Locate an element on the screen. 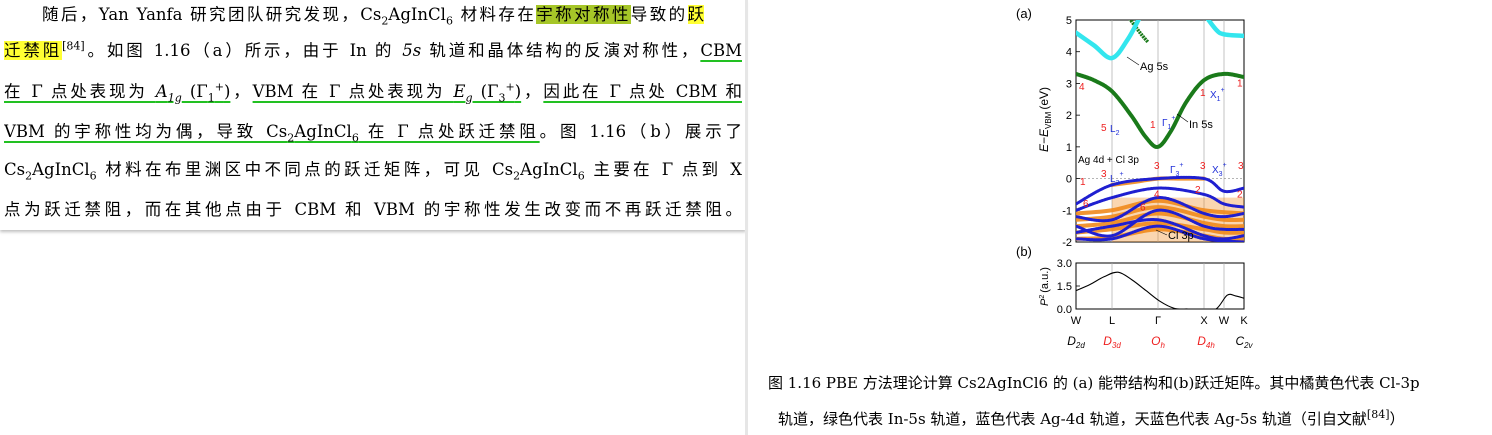 Image resolution: width=1492 pixels, height=435 pixels. text-run: Cs is located at coordinates (15, 169).